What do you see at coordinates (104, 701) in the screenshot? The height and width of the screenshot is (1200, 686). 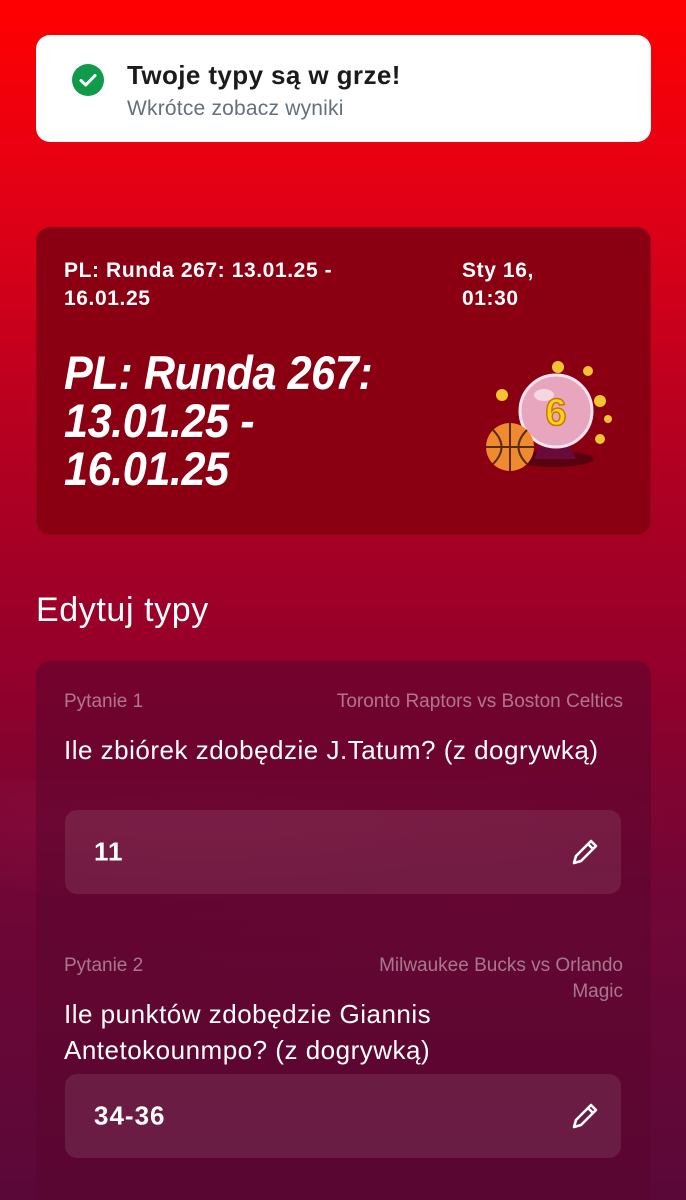 I see `question-label: Pytanie 1` at bounding box center [104, 701].